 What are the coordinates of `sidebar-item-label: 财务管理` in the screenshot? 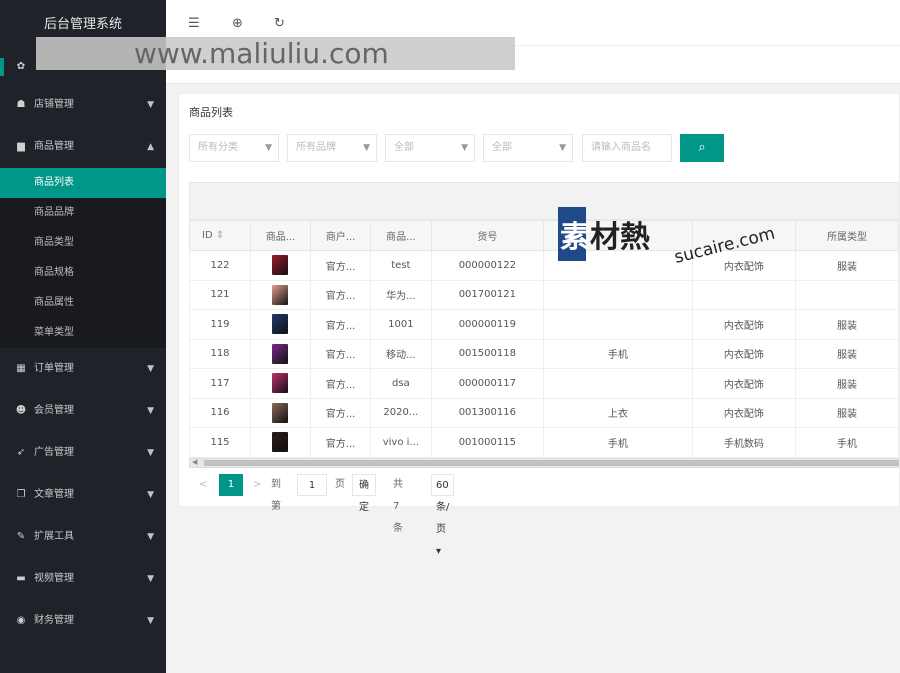 It's located at (54, 620).